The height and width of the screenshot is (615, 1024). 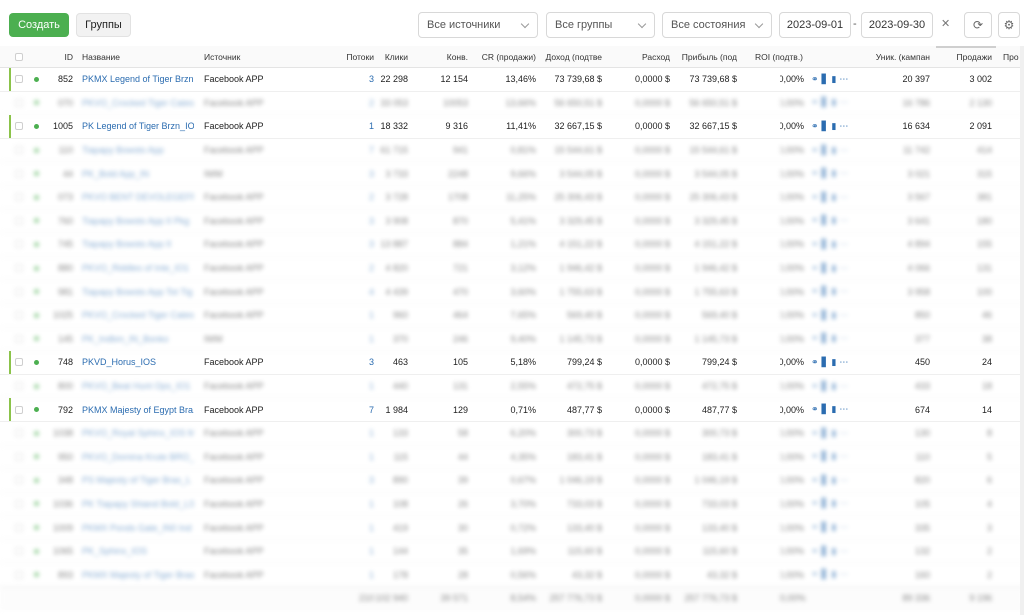 What do you see at coordinates (352, 268) in the screenshot?
I see `cell-streams: 2` at bounding box center [352, 268].